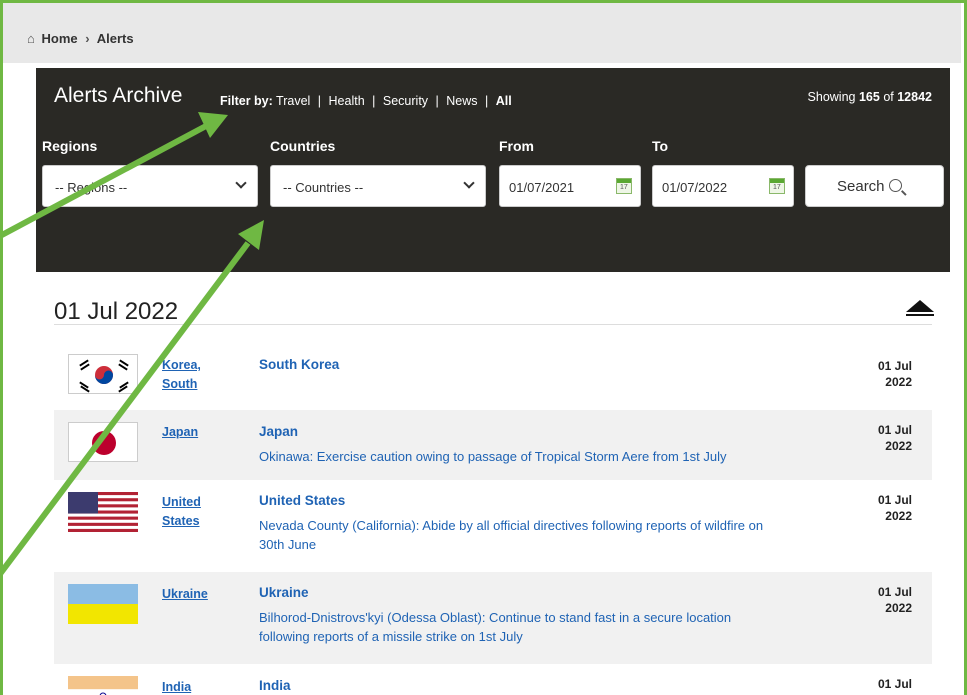  I want to click on divider, so click(493, 324).